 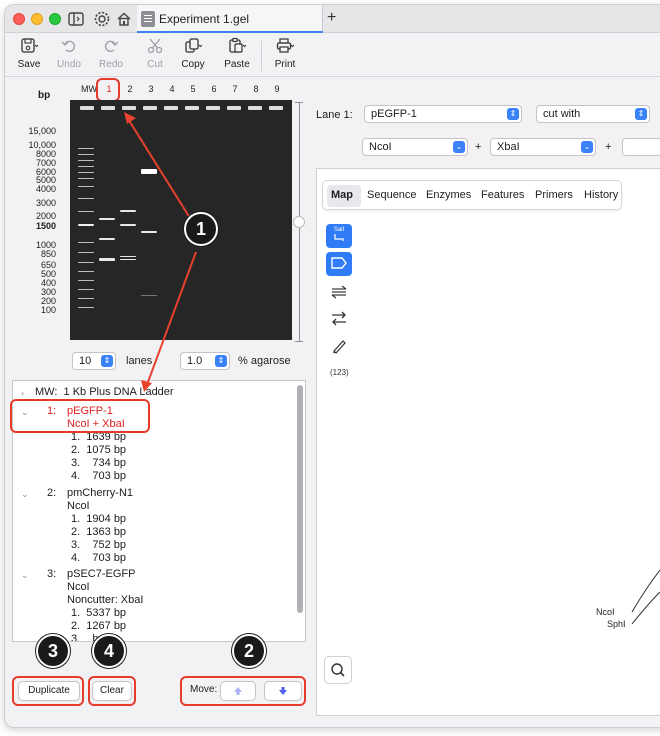 I want to click on map-search-button, so click(x=338, y=670).